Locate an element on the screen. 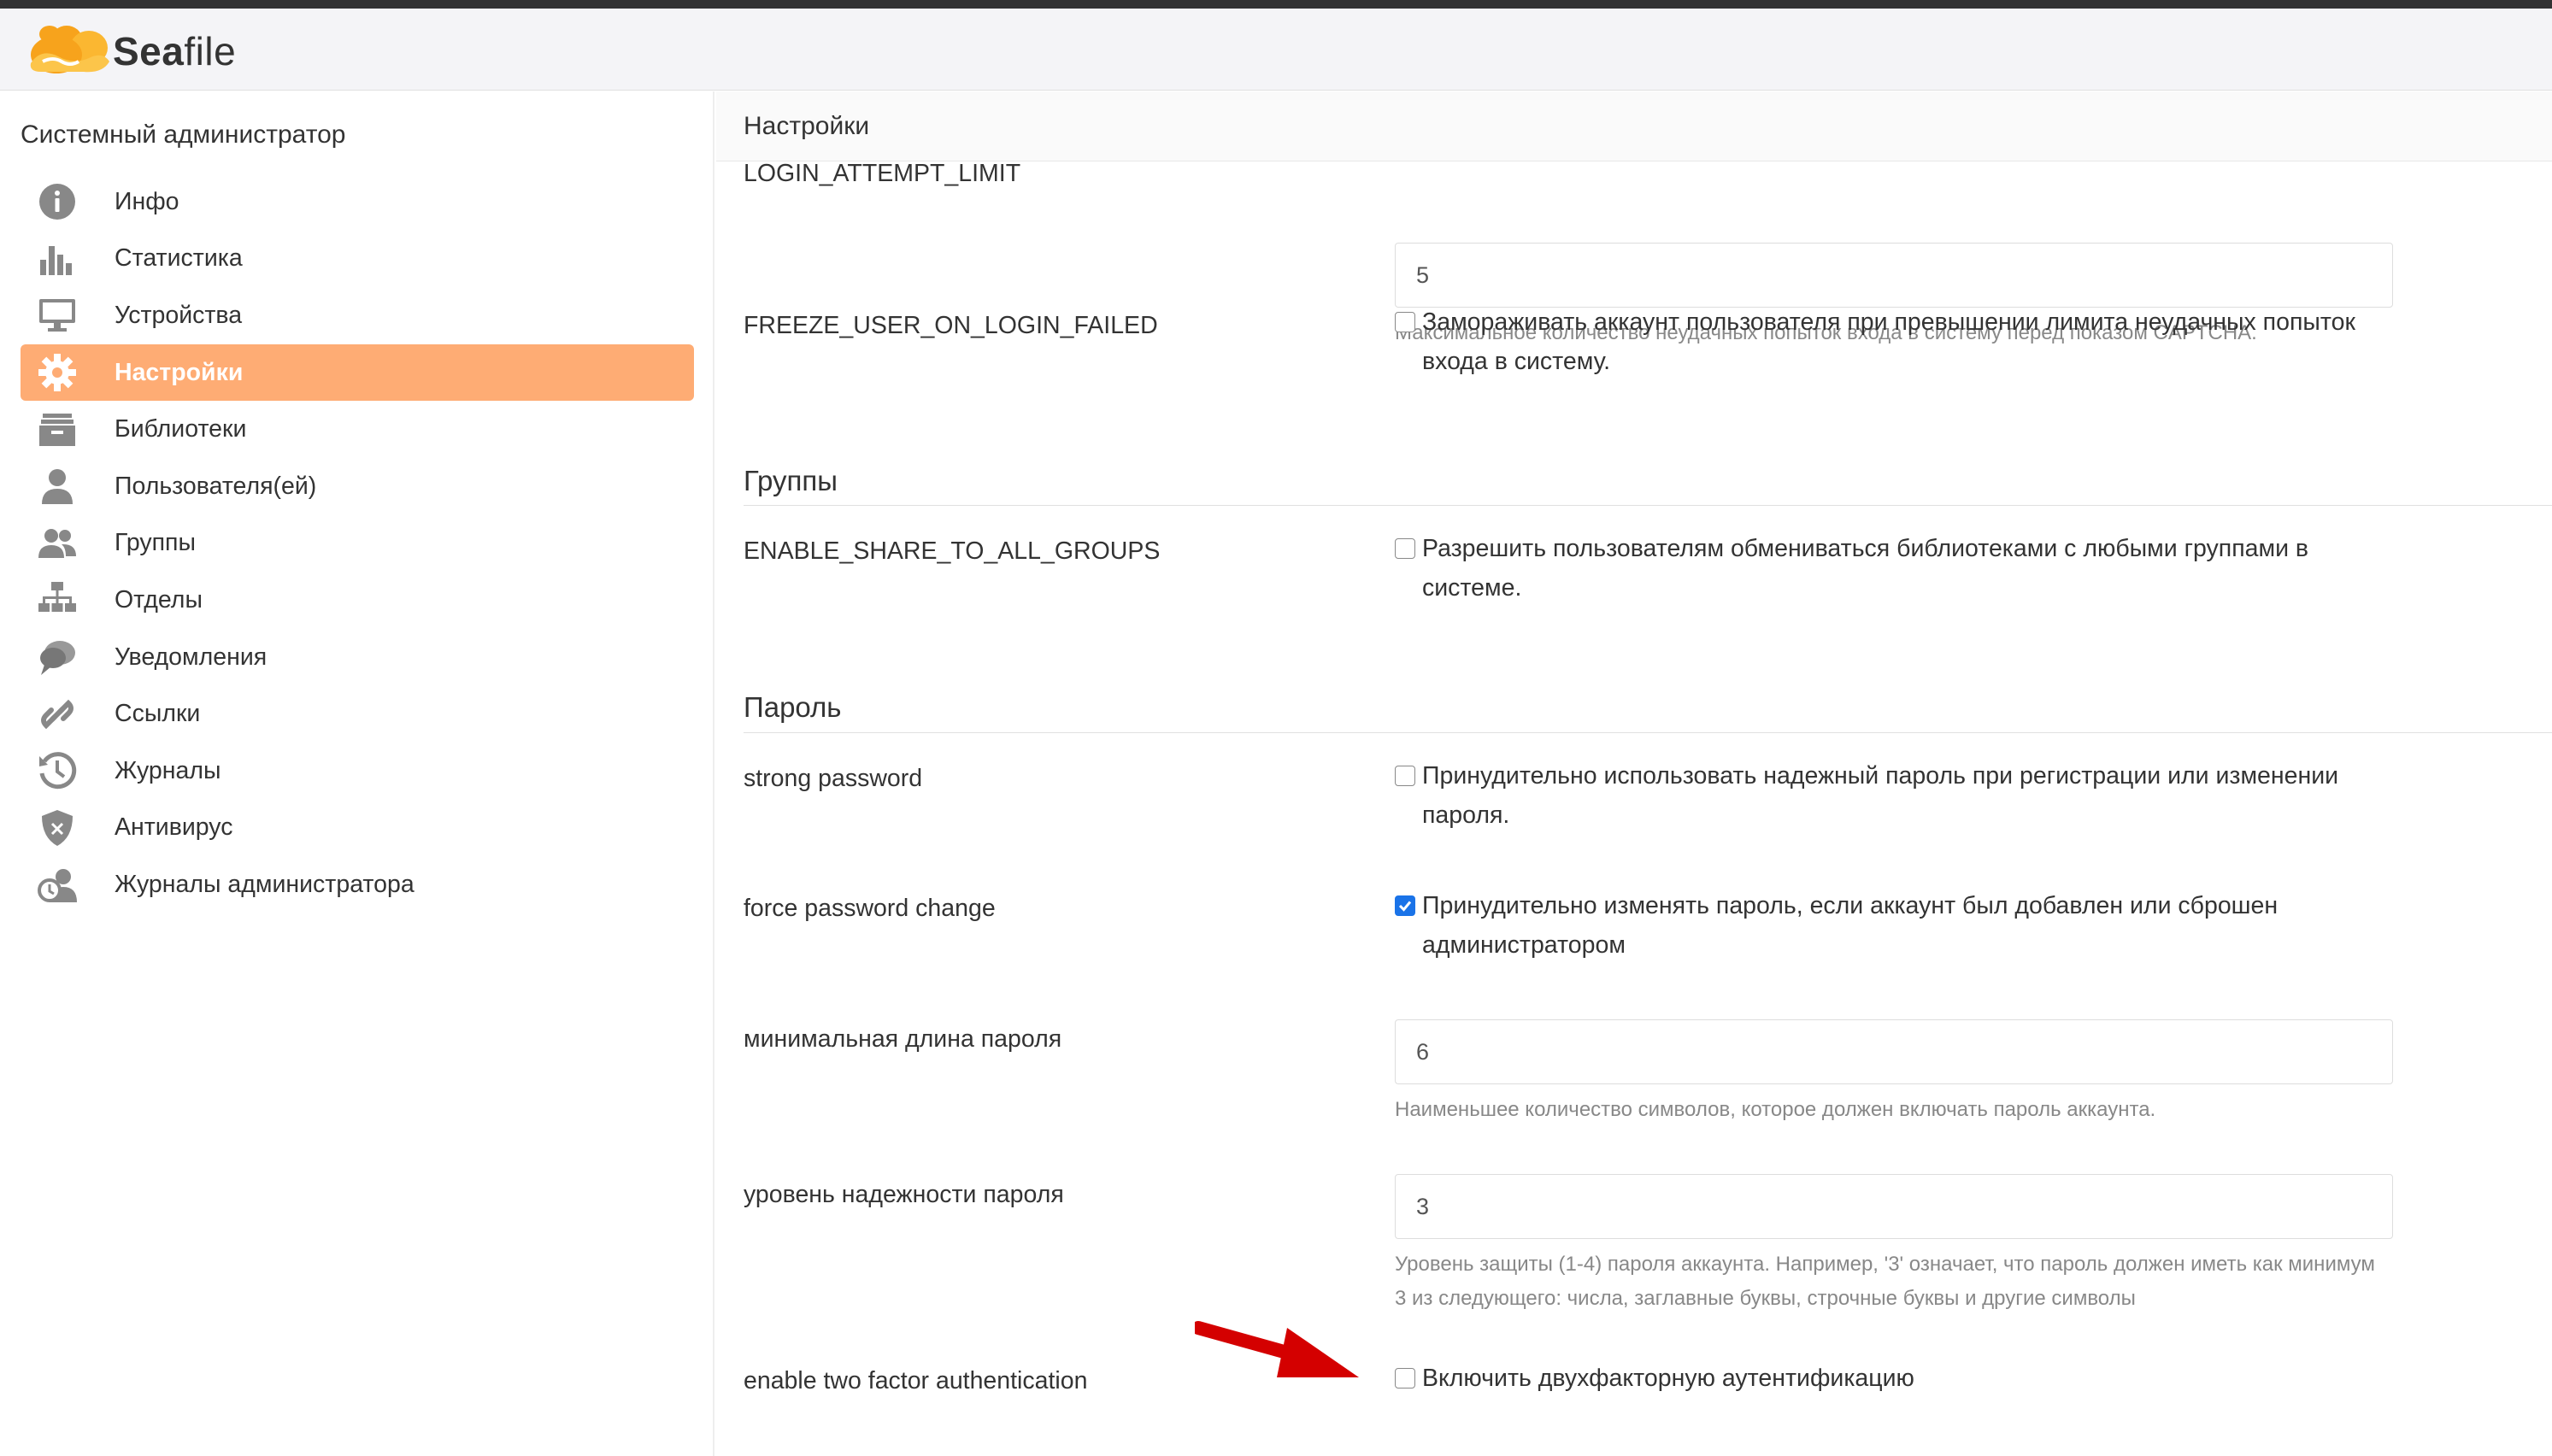 This screenshot has width=2552, height=1456. freeze-user-label: FREEZE_USER_ON_LOGIN_FAILED is located at coordinates (951, 326).